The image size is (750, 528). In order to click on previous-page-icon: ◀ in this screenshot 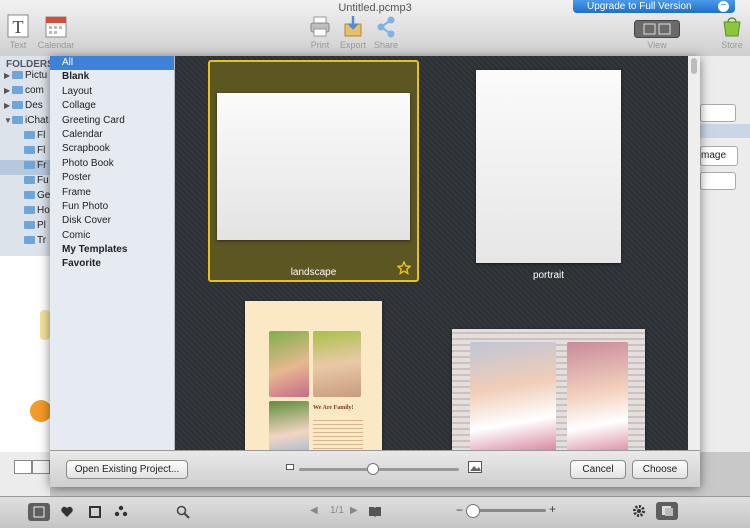, I will do `click(314, 510)`.